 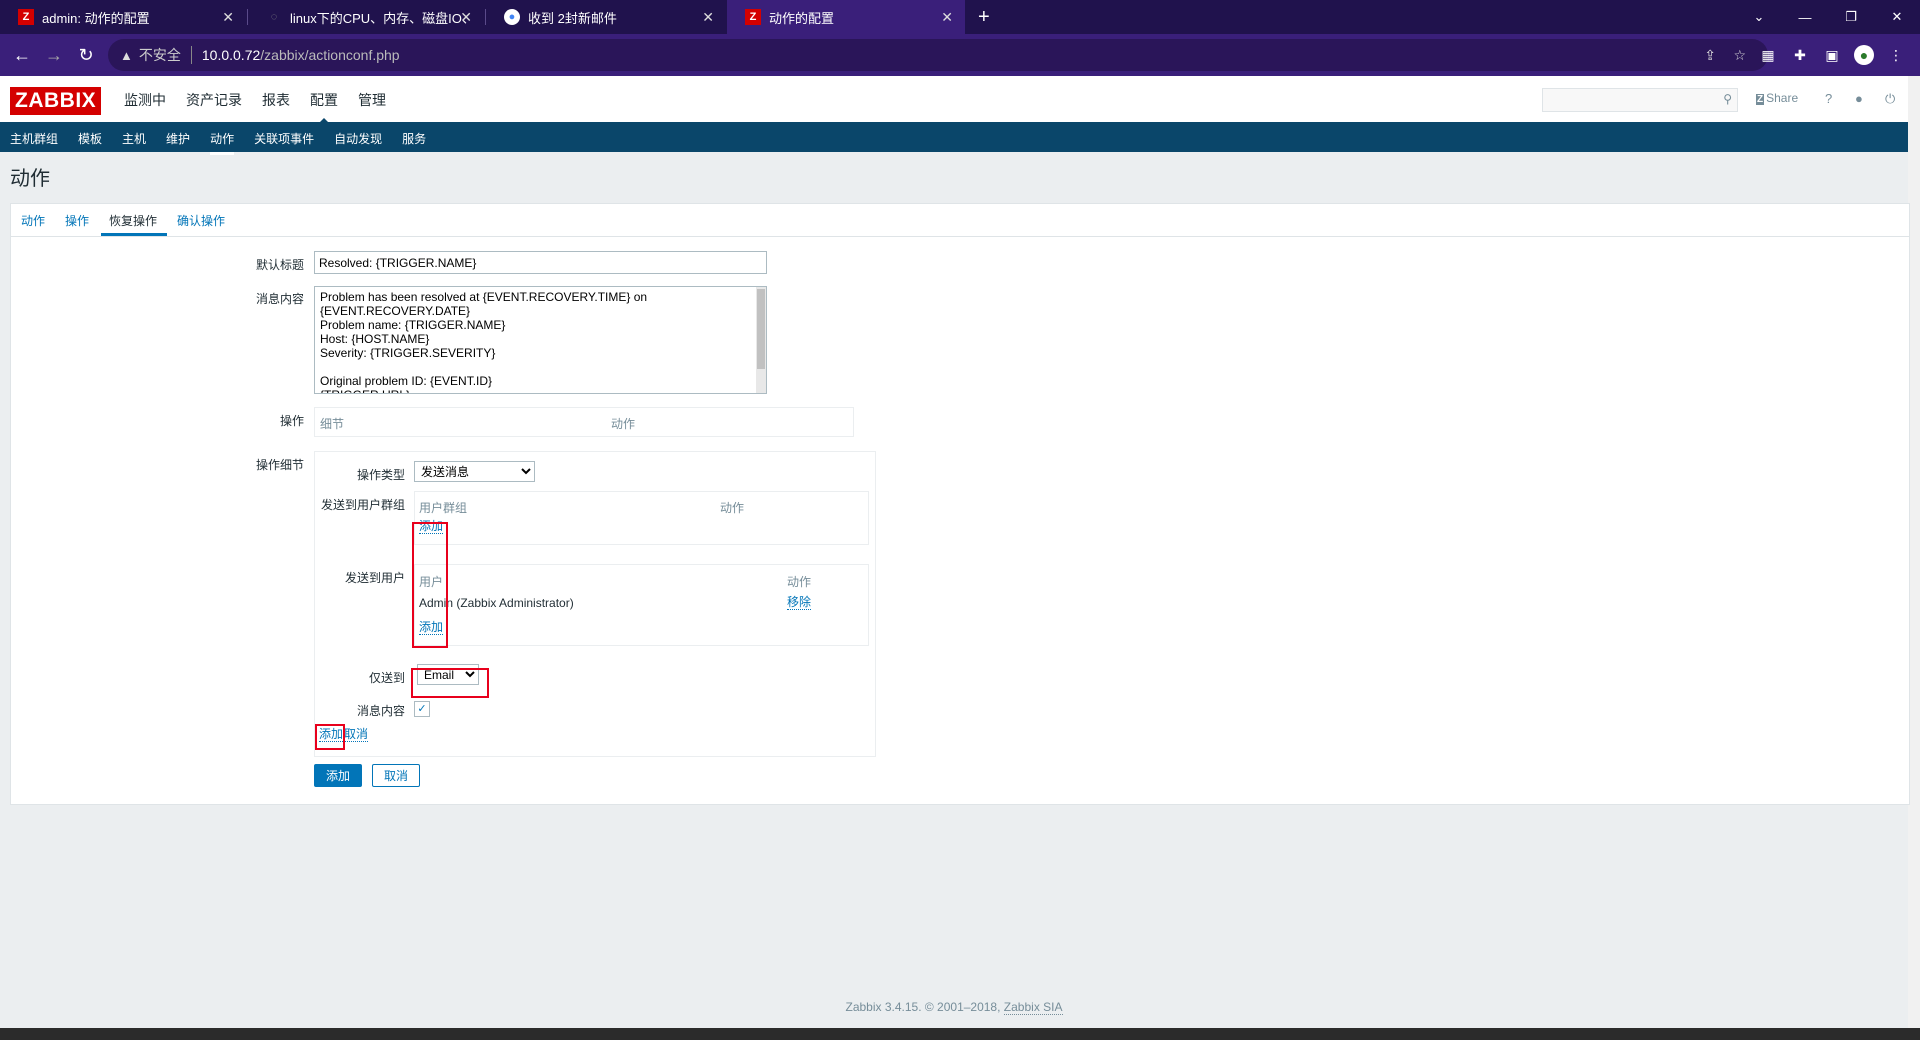 I want to click on plus-icon: +, so click(x=984, y=16).